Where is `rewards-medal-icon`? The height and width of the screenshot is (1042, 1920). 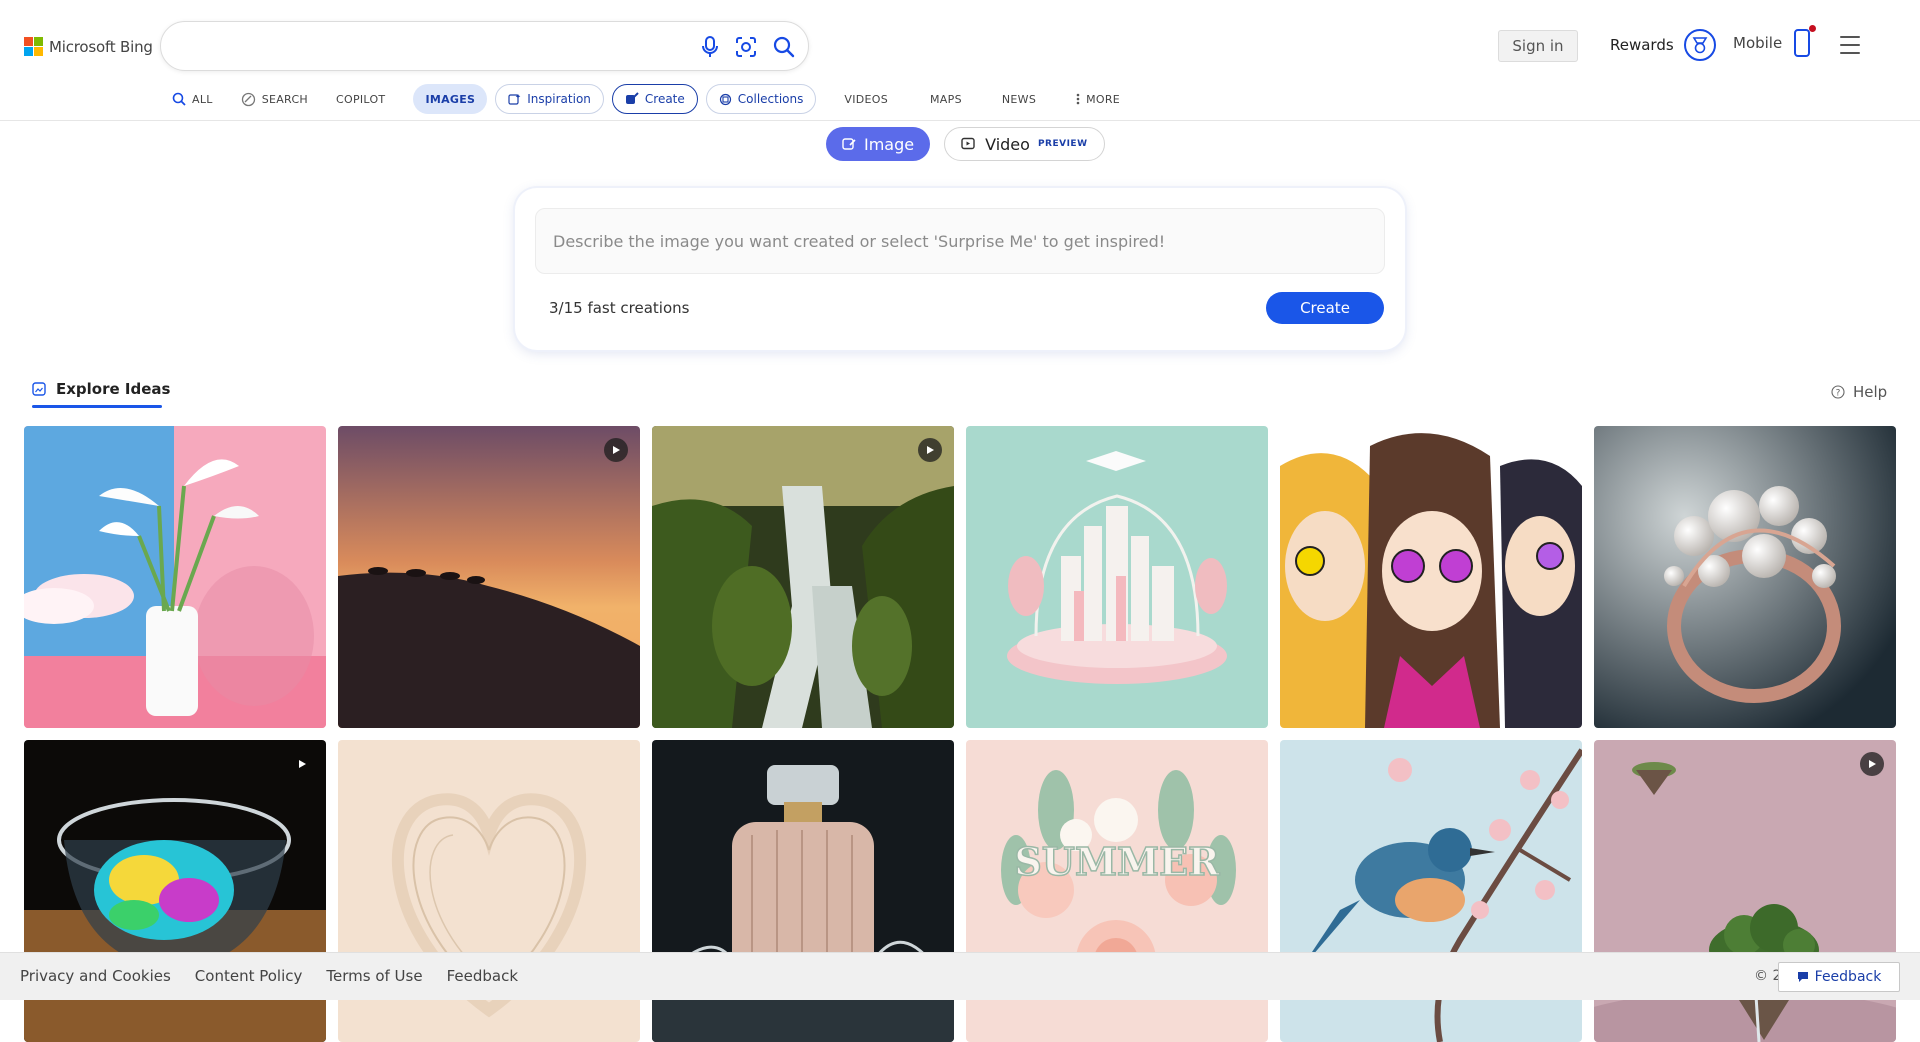
rewards-medal-icon is located at coordinates (1699, 45).